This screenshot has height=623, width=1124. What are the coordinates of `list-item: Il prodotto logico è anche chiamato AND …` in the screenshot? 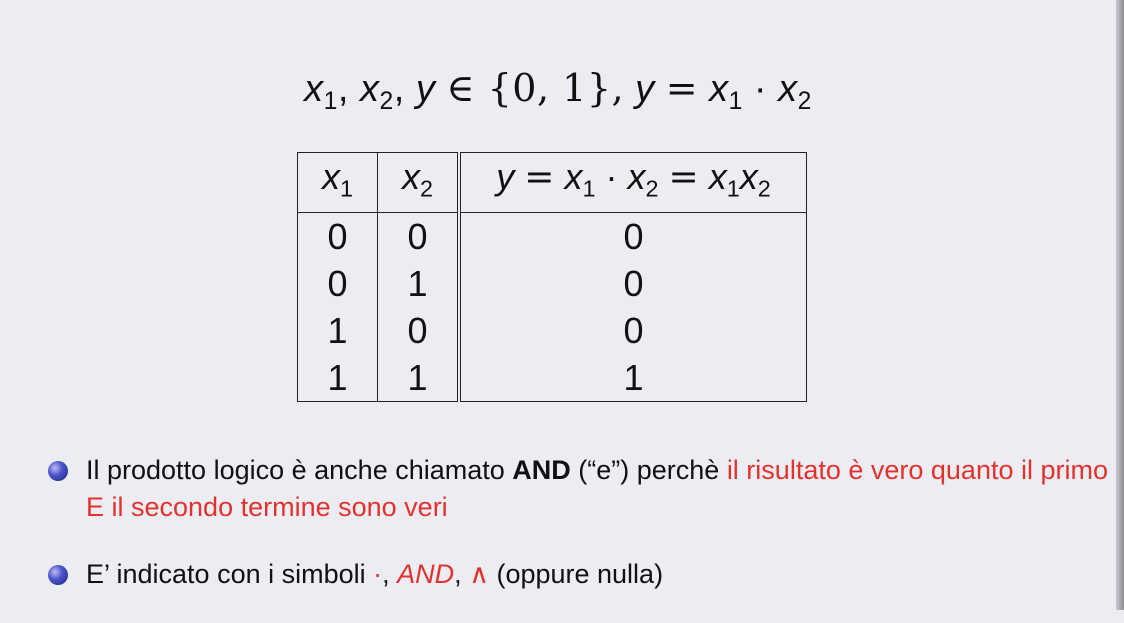 It's located at (578, 489).